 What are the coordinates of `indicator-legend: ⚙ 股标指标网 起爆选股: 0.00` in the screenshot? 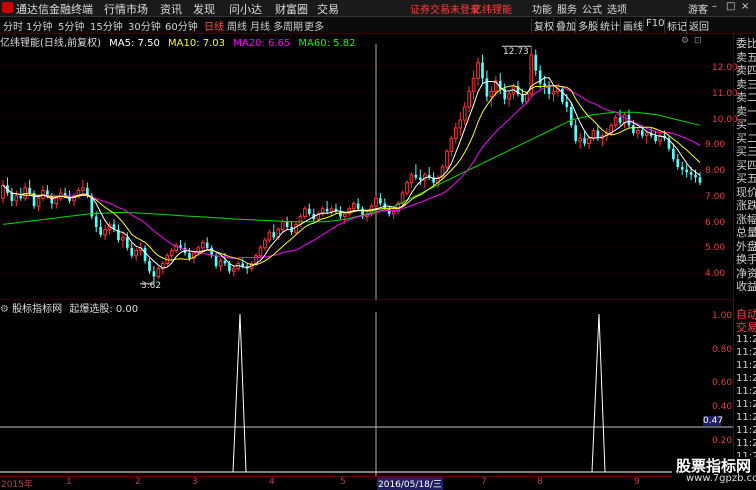 It's located at (69, 307).